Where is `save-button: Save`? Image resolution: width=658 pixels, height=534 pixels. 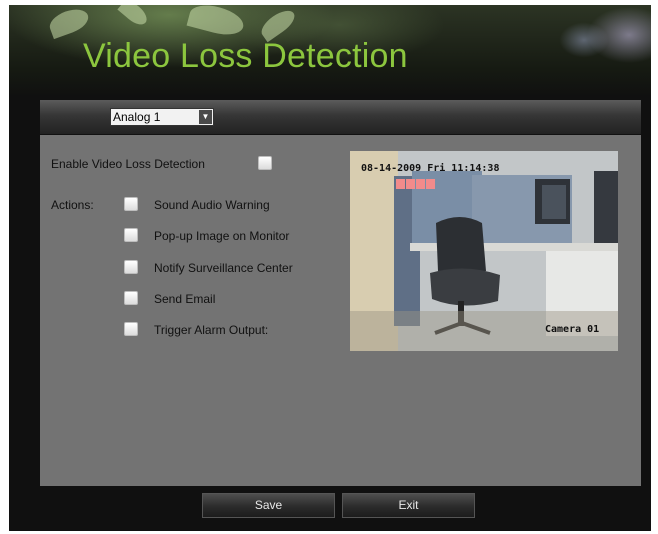
save-button: Save is located at coordinates (268, 505).